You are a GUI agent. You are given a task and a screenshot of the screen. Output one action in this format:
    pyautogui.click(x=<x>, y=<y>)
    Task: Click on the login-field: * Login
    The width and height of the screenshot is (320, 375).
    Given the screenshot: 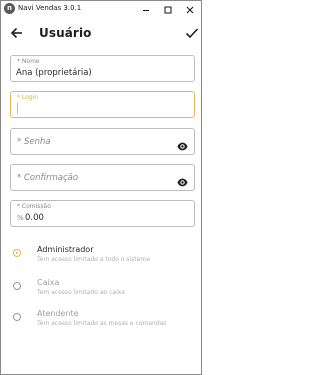 What is the action you would take?
    pyautogui.click(x=102, y=104)
    